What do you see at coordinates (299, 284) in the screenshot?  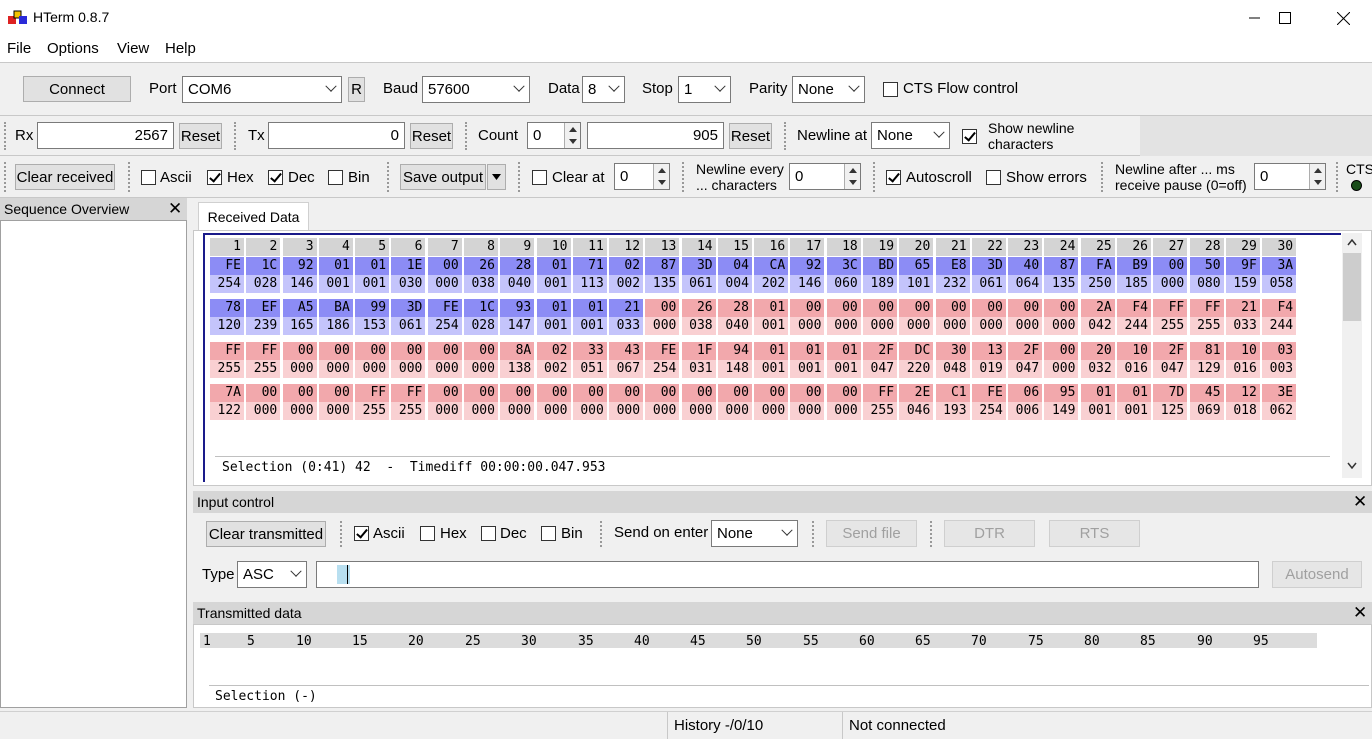 I see `dec-byte-cell: 146` at bounding box center [299, 284].